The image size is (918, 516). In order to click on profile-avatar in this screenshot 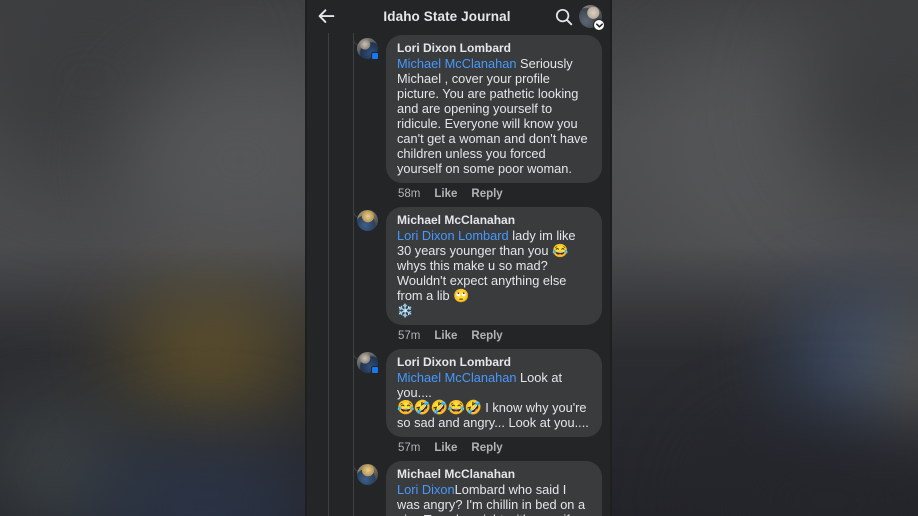, I will do `click(592, 18)`.